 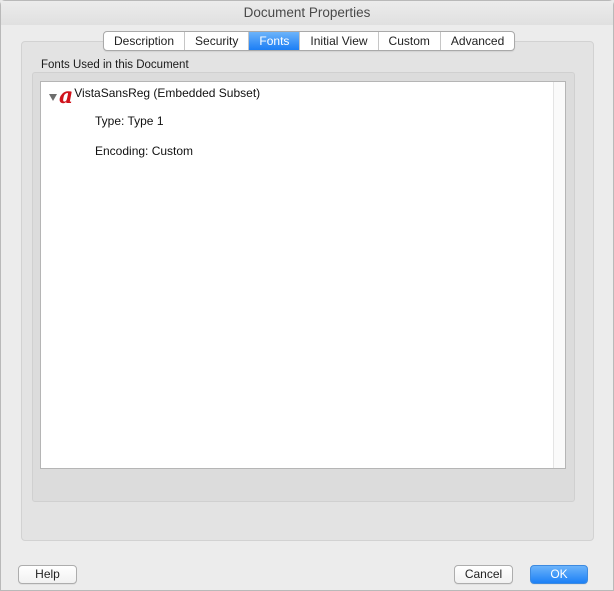 What do you see at coordinates (559, 574) in the screenshot?
I see `ok-button: OK` at bounding box center [559, 574].